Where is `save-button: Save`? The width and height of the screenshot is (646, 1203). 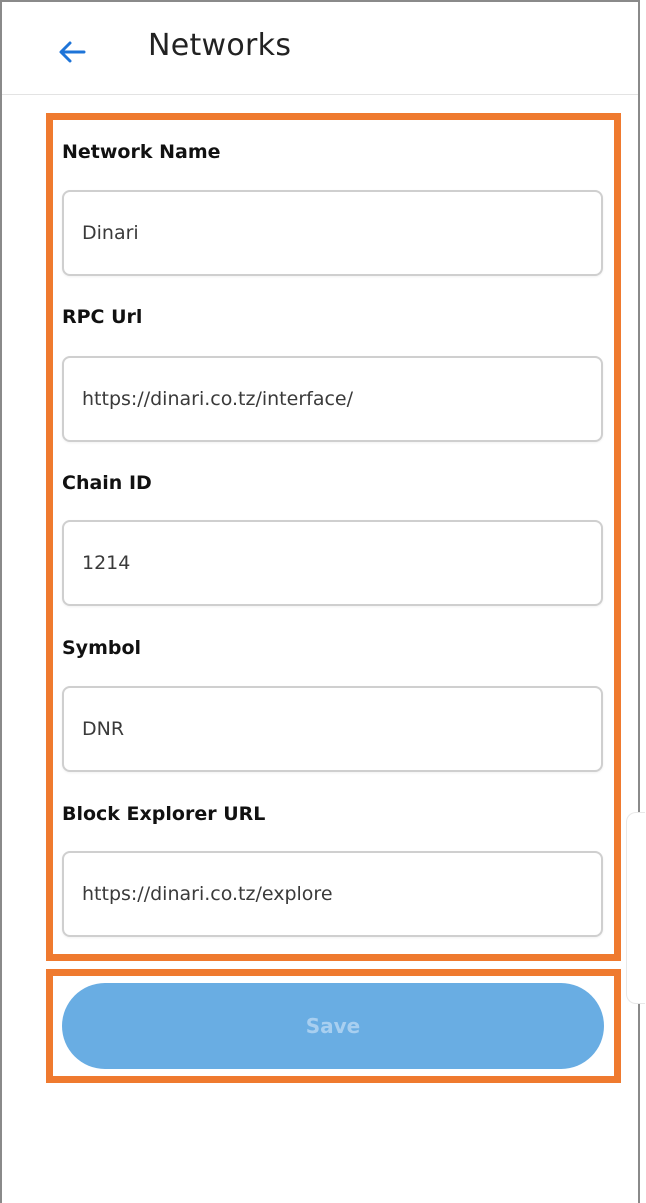
save-button: Save is located at coordinates (333, 1026).